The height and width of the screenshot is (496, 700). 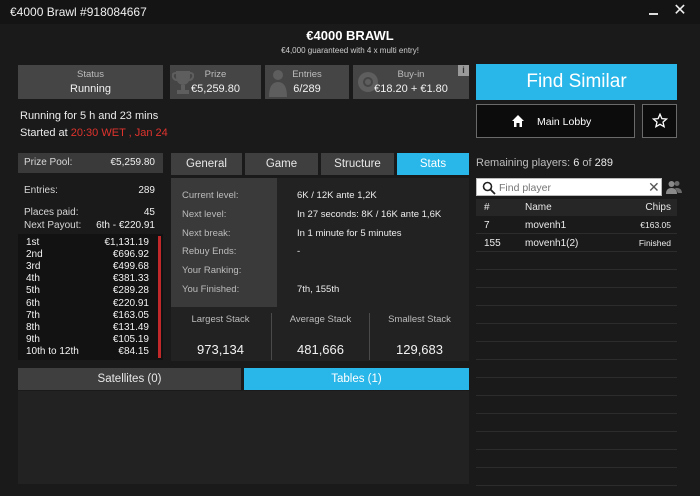 I want to click on tab-stats: Stats, so click(x=433, y=164).